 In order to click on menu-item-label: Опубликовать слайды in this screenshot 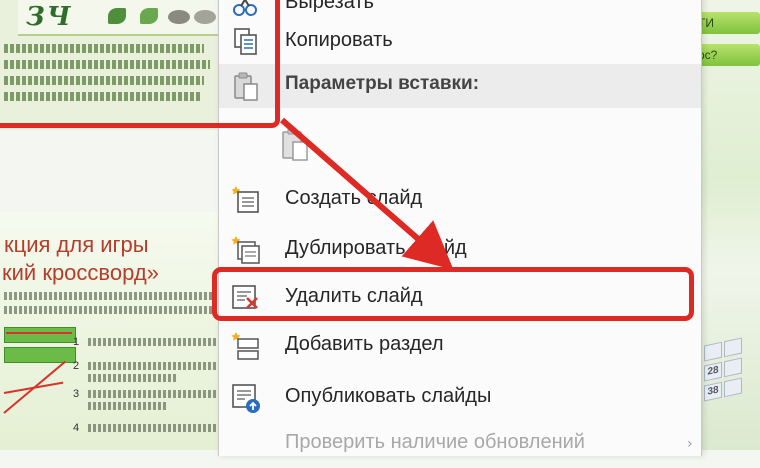, I will do `click(388, 396)`.